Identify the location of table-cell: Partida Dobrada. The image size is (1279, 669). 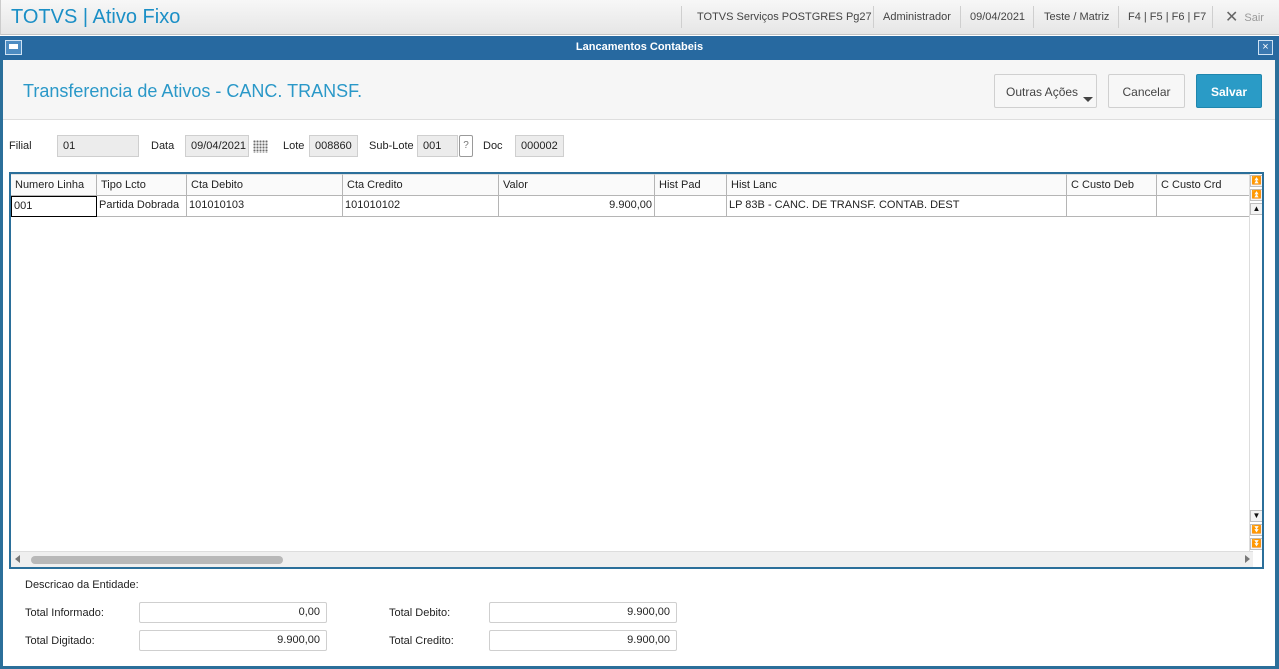
(142, 206).